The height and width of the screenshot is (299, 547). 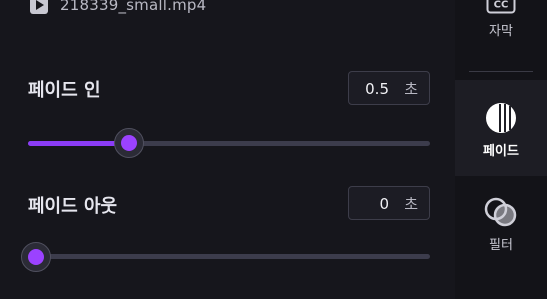 What do you see at coordinates (229, 256) in the screenshot?
I see `fade-out-slider-track` at bounding box center [229, 256].